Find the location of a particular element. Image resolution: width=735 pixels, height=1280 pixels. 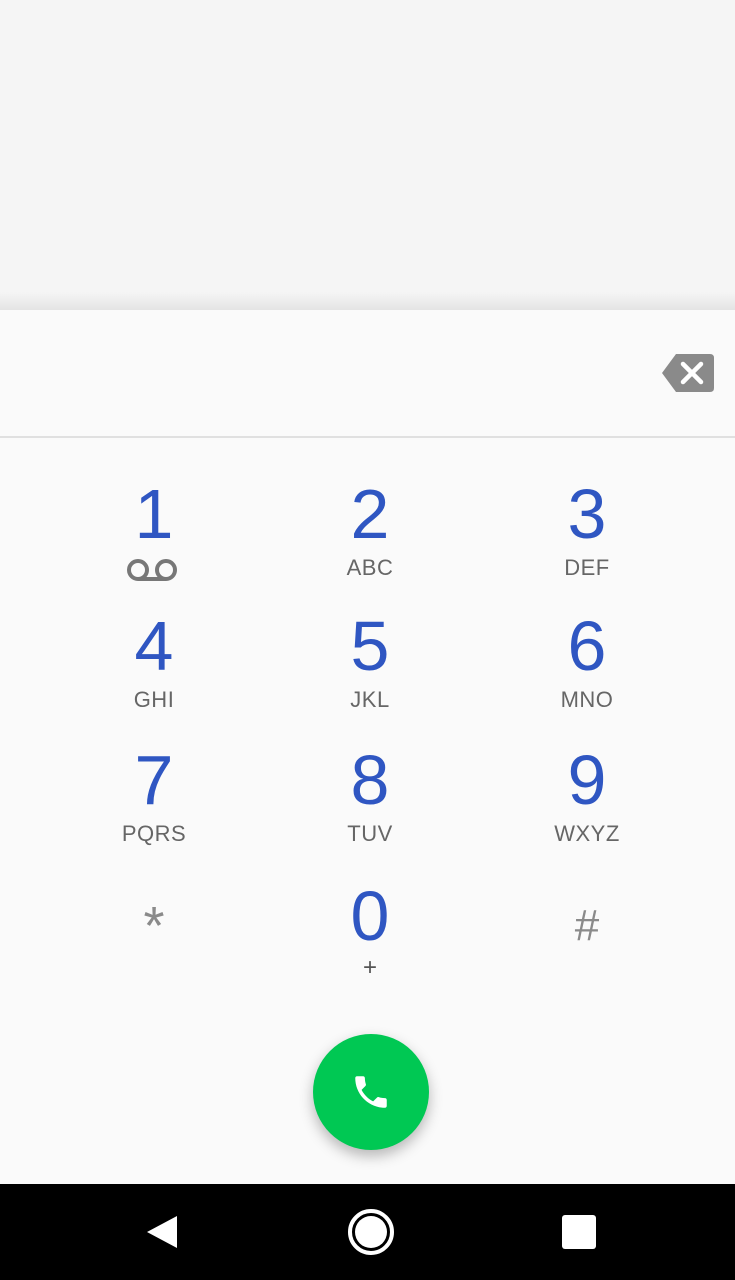

dial-key-4-letters: GHI is located at coordinates (154, 699).